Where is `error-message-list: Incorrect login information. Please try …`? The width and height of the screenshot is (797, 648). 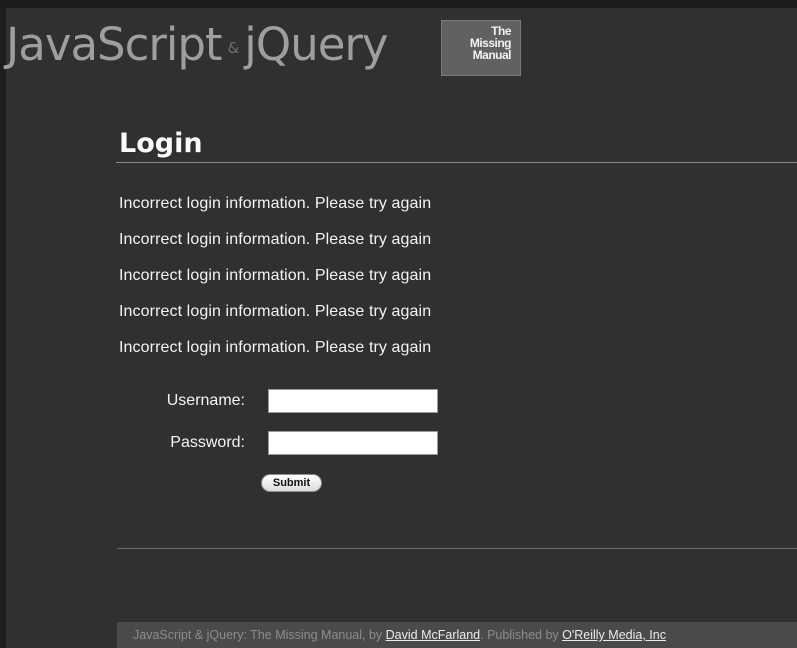 error-message-list: Incorrect login information. Please try … is located at coordinates (275, 283).